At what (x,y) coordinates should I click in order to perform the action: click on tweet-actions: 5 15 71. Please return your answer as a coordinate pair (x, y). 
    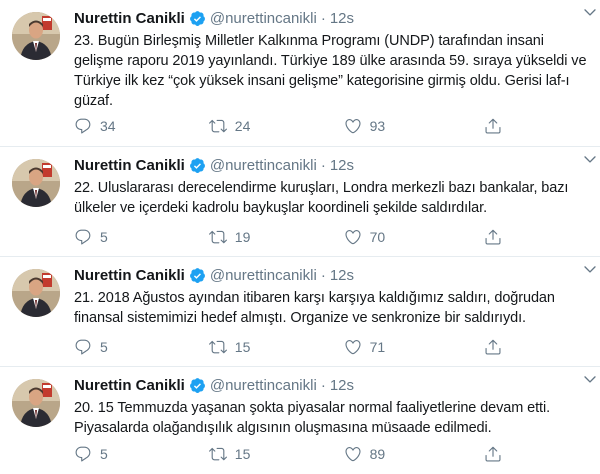
    Looking at the image, I should click on (299, 347).